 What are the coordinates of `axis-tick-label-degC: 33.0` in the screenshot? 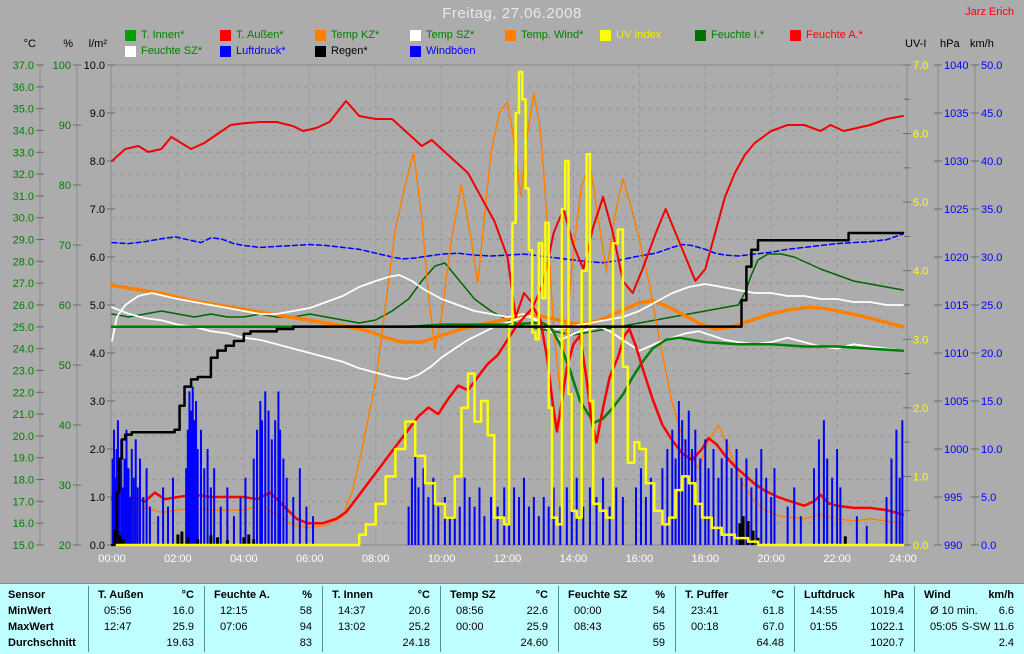 It's located at (23, 153).